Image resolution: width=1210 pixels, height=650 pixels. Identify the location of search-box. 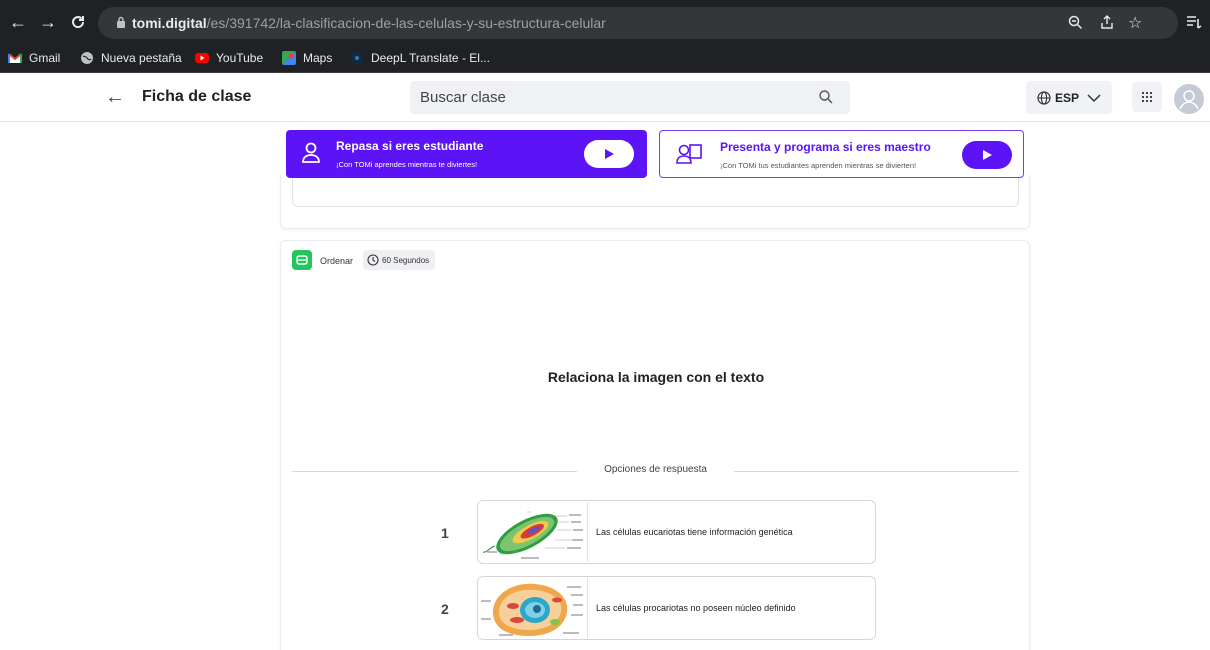
(630, 97).